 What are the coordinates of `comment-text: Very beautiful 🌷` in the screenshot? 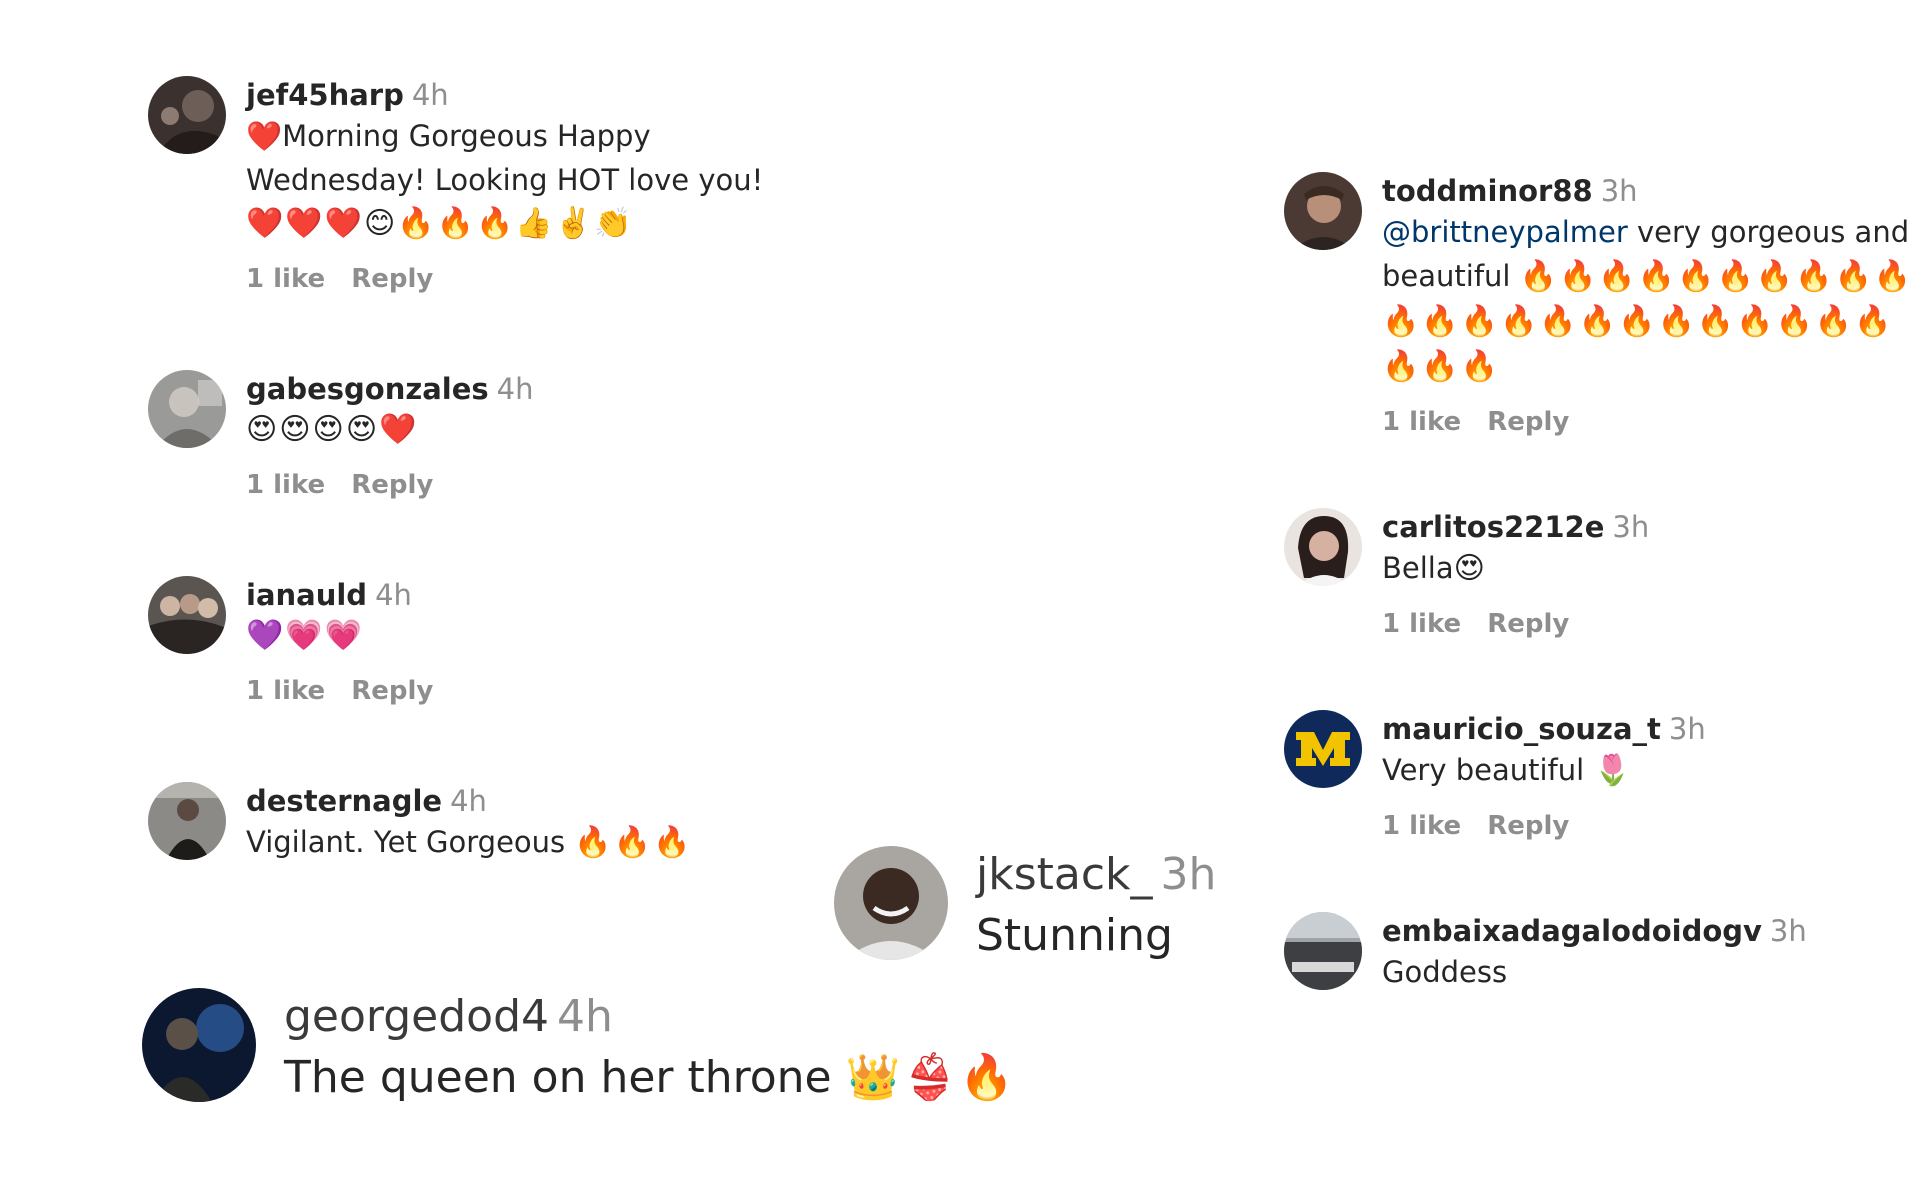 It's located at (1507, 770).